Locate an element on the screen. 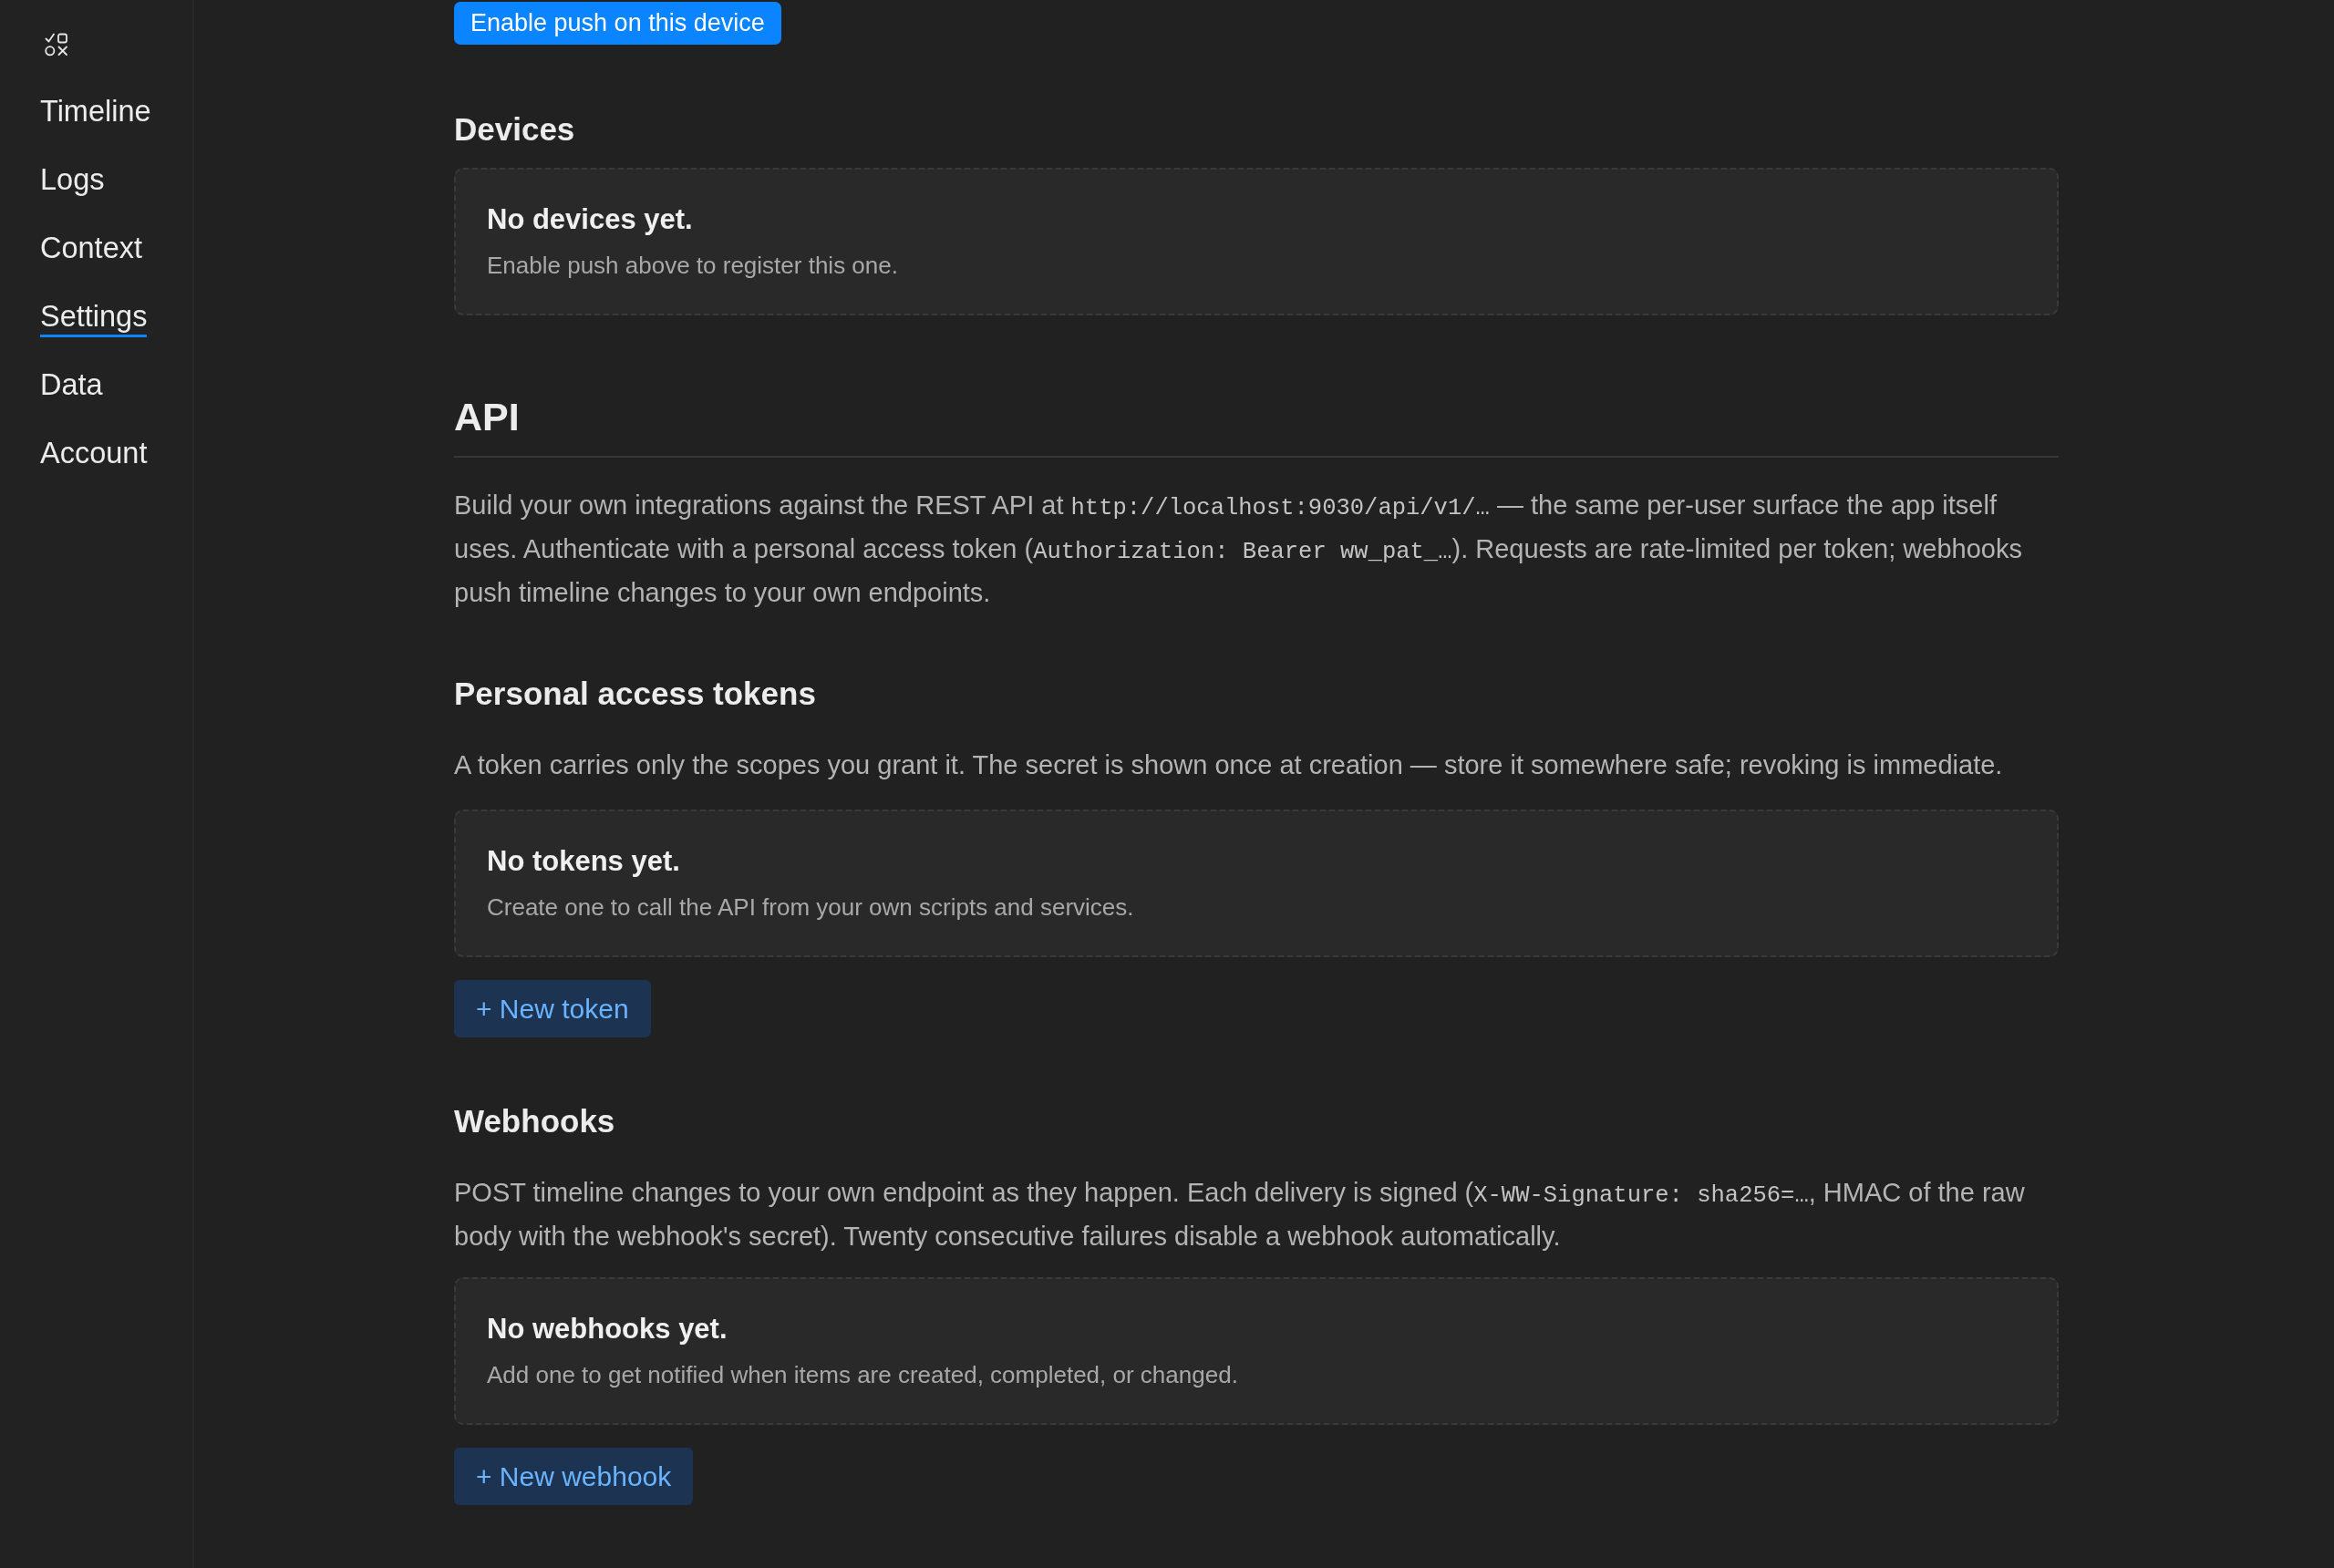 This screenshot has width=2334, height=1568. empty-state-title: No tokens yet. is located at coordinates (583, 861).